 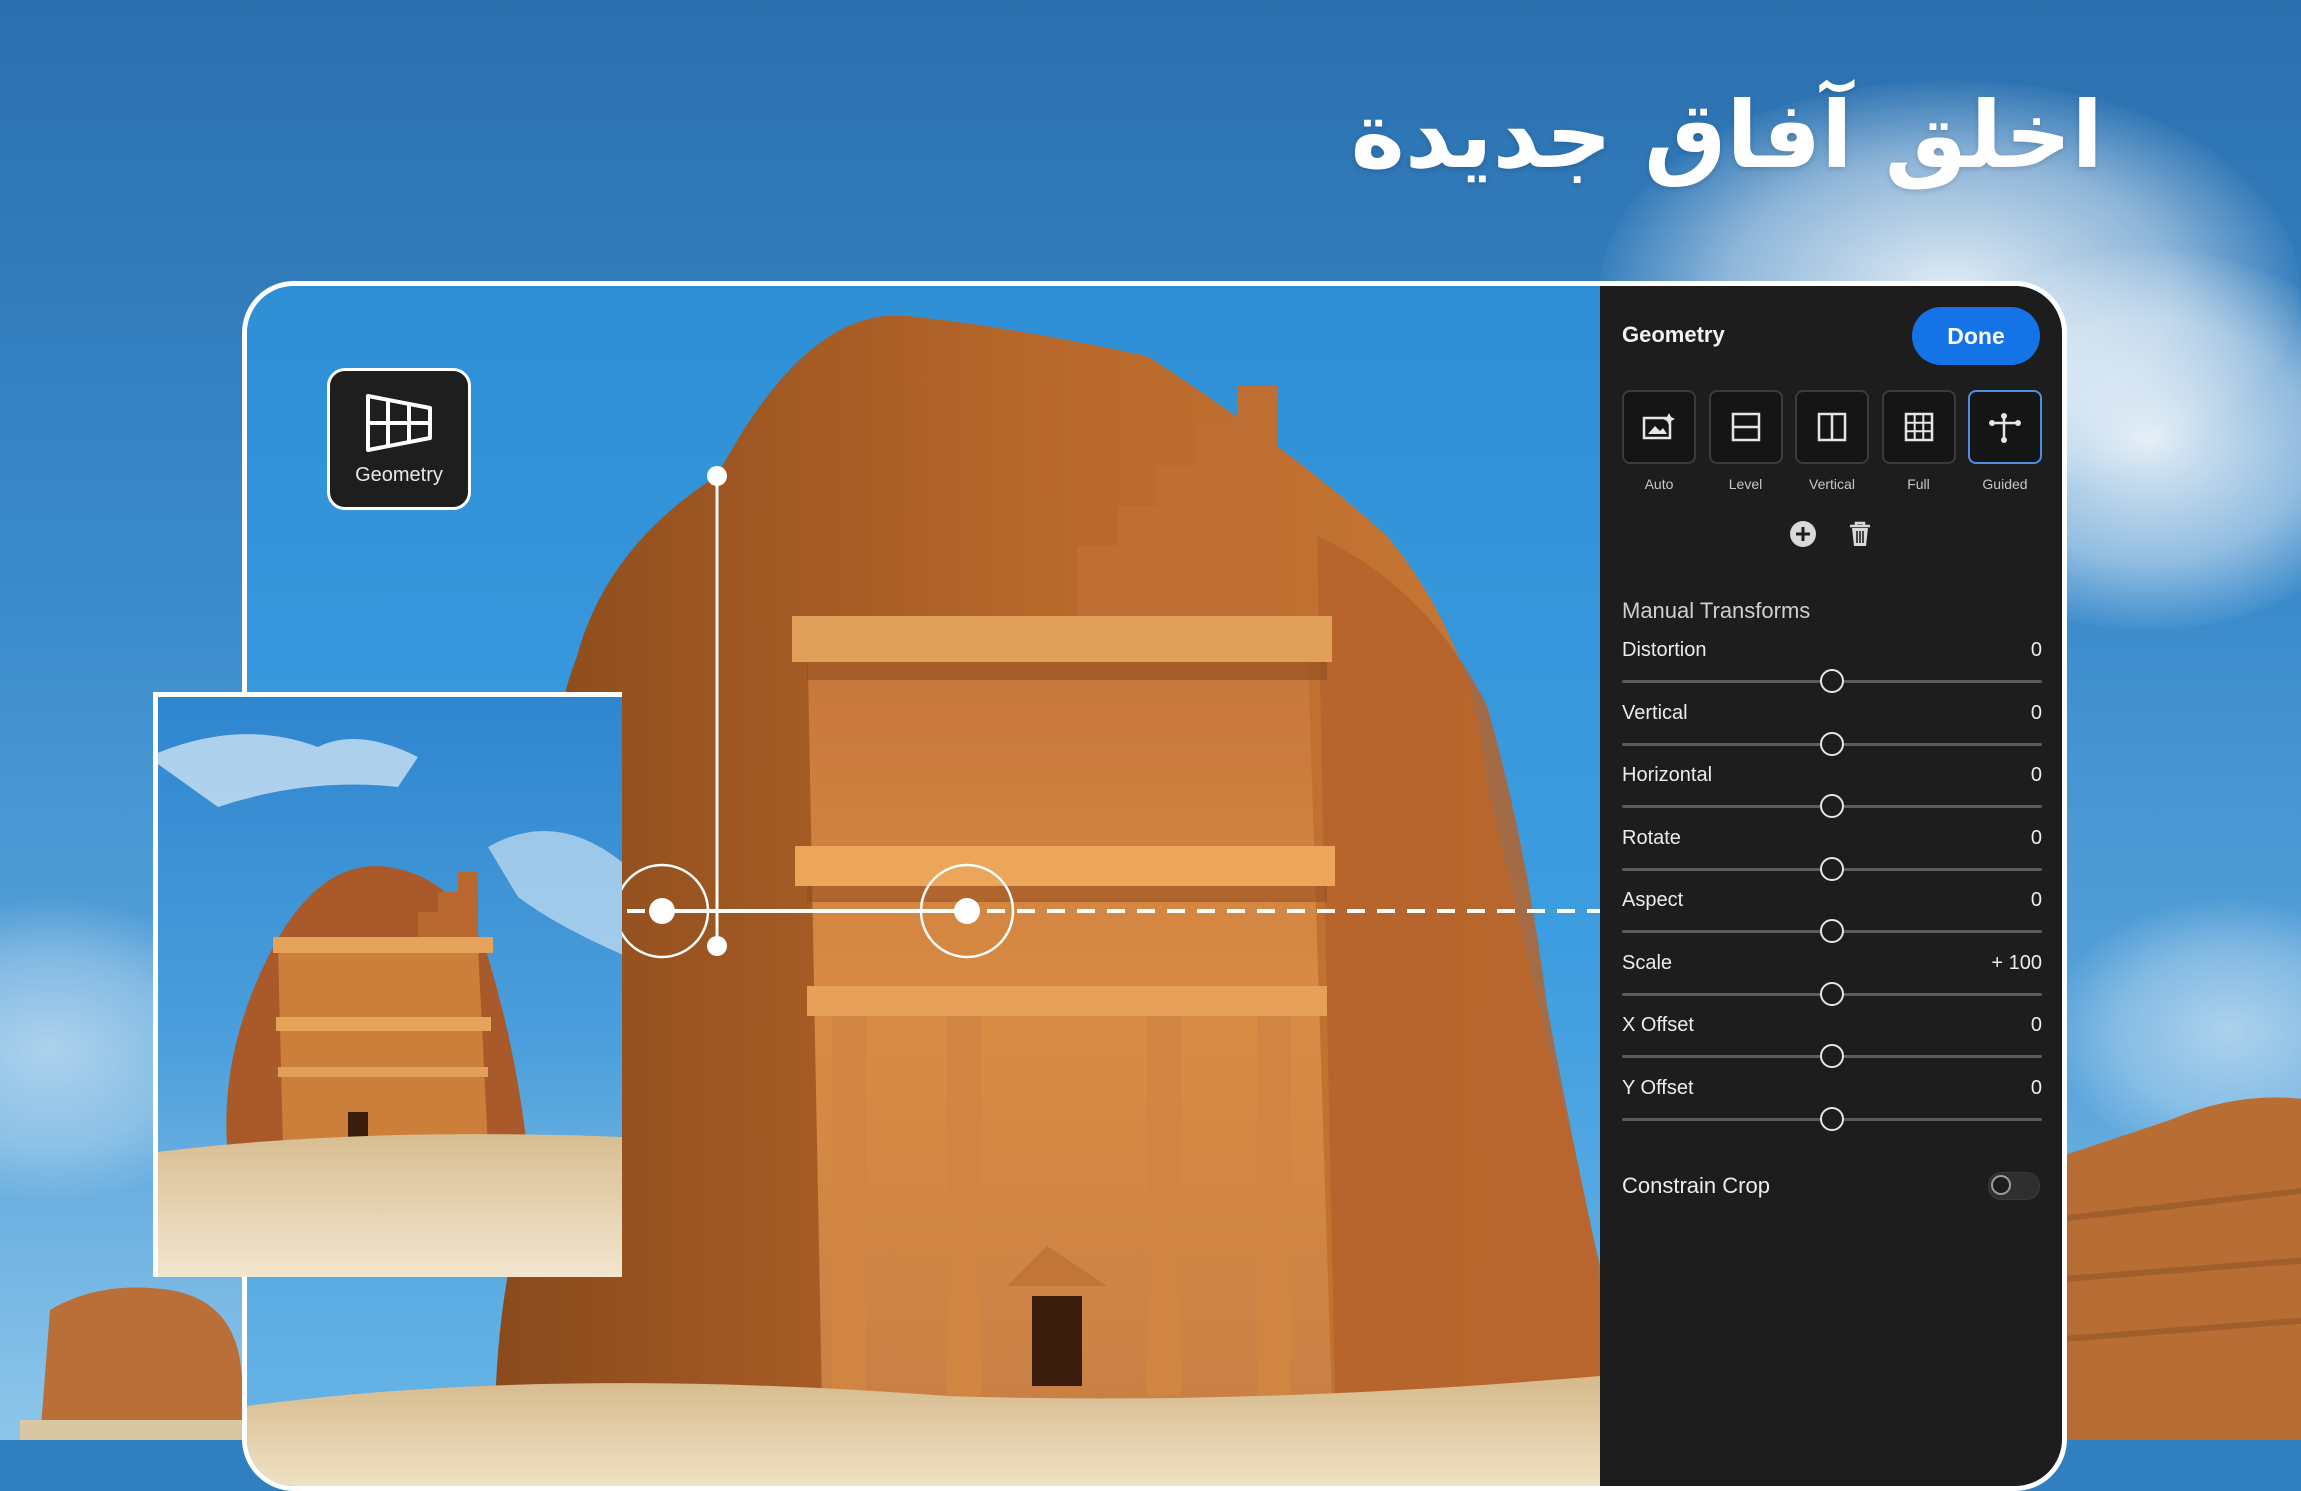 What do you see at coordinates (1726, 135) in the screenshot?
I see `headline: اخلق آفاق جديدة` at bounding box center [1726, 135].